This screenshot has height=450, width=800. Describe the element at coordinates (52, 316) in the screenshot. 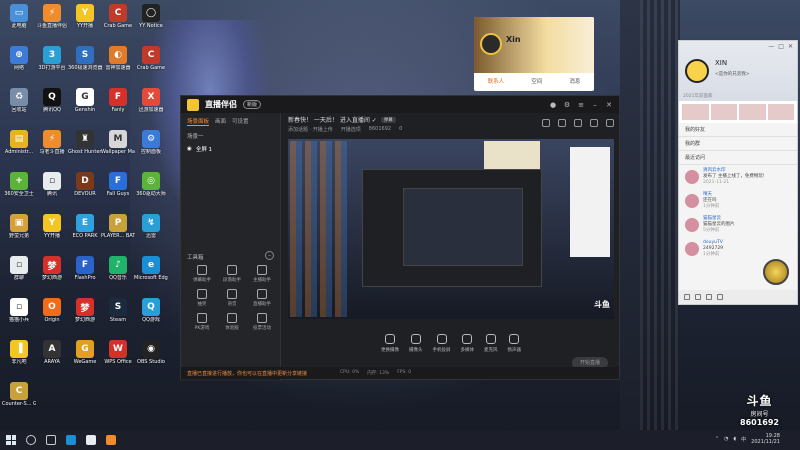

I see `desktop-icon: O Origin` at that location.